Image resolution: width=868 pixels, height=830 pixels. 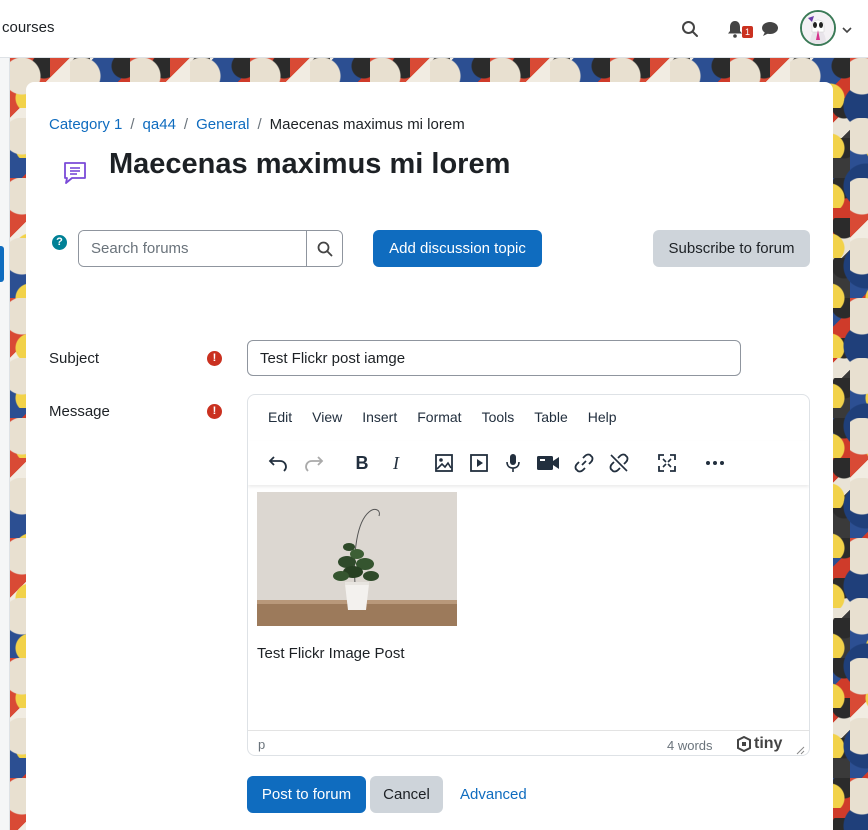 I want to click on breadcrumb-section: General, so click(x=222, y=124).